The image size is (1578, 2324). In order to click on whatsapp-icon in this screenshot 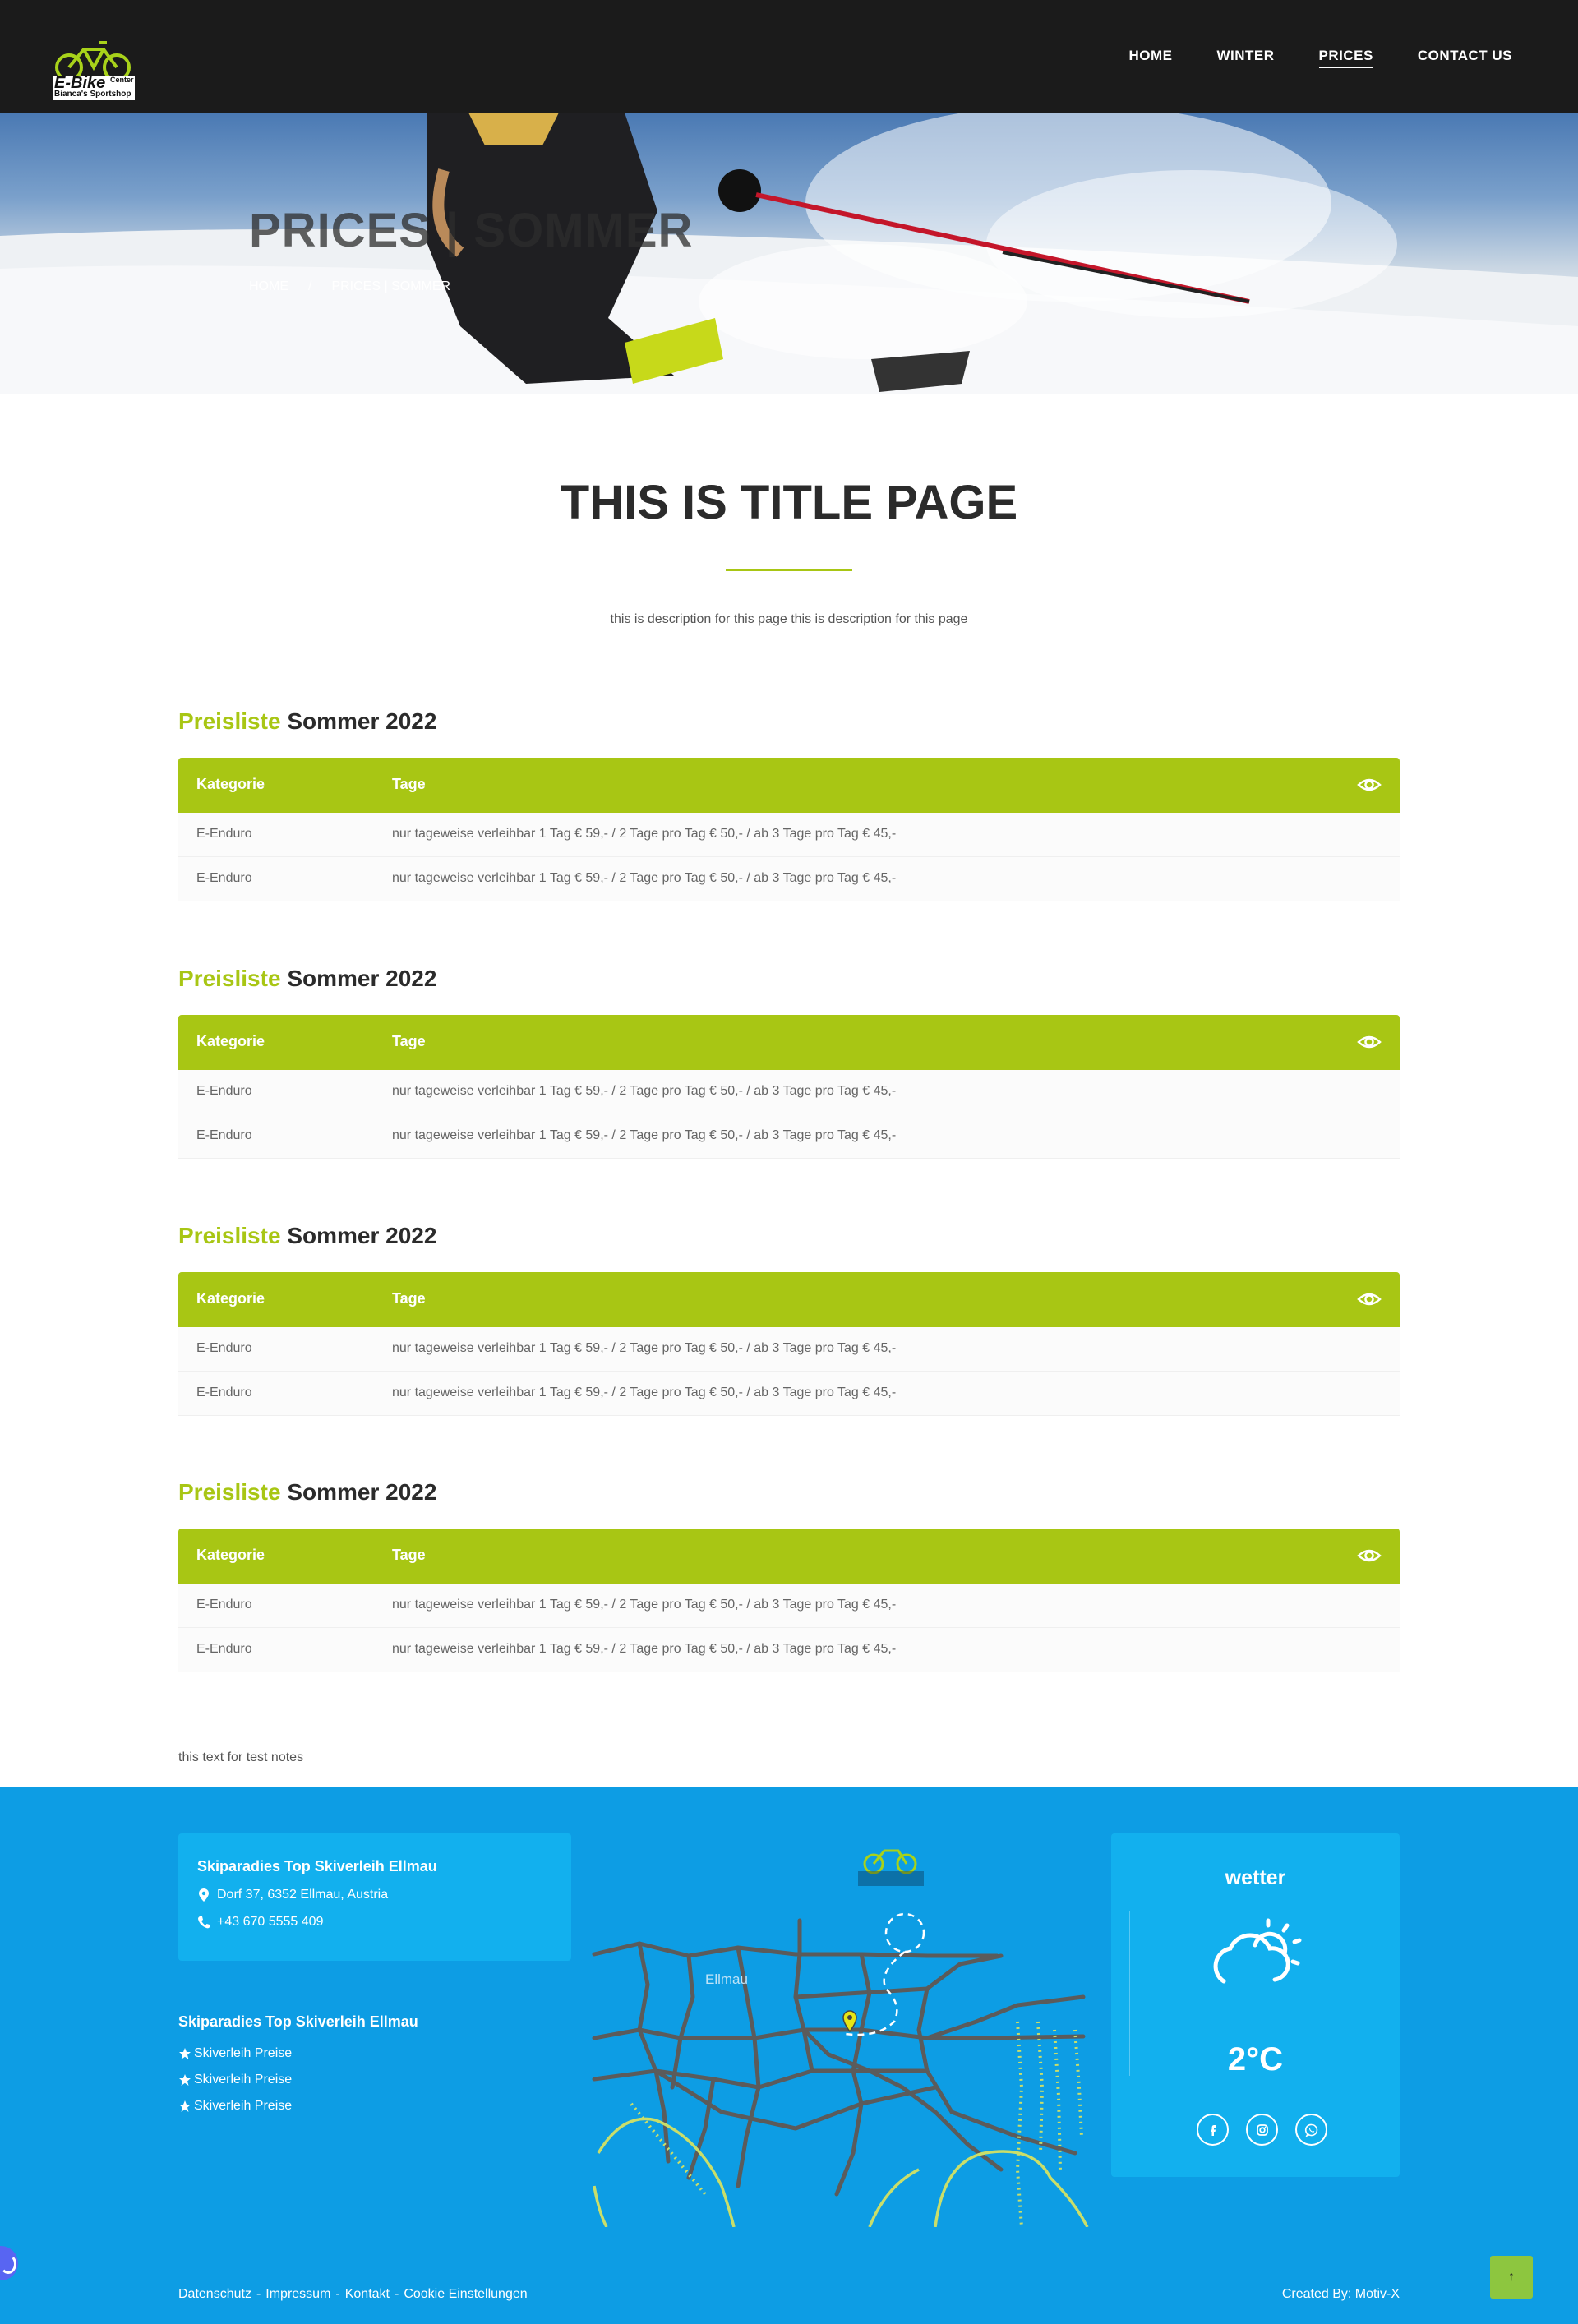, I will do `click(1311, 2130)`.